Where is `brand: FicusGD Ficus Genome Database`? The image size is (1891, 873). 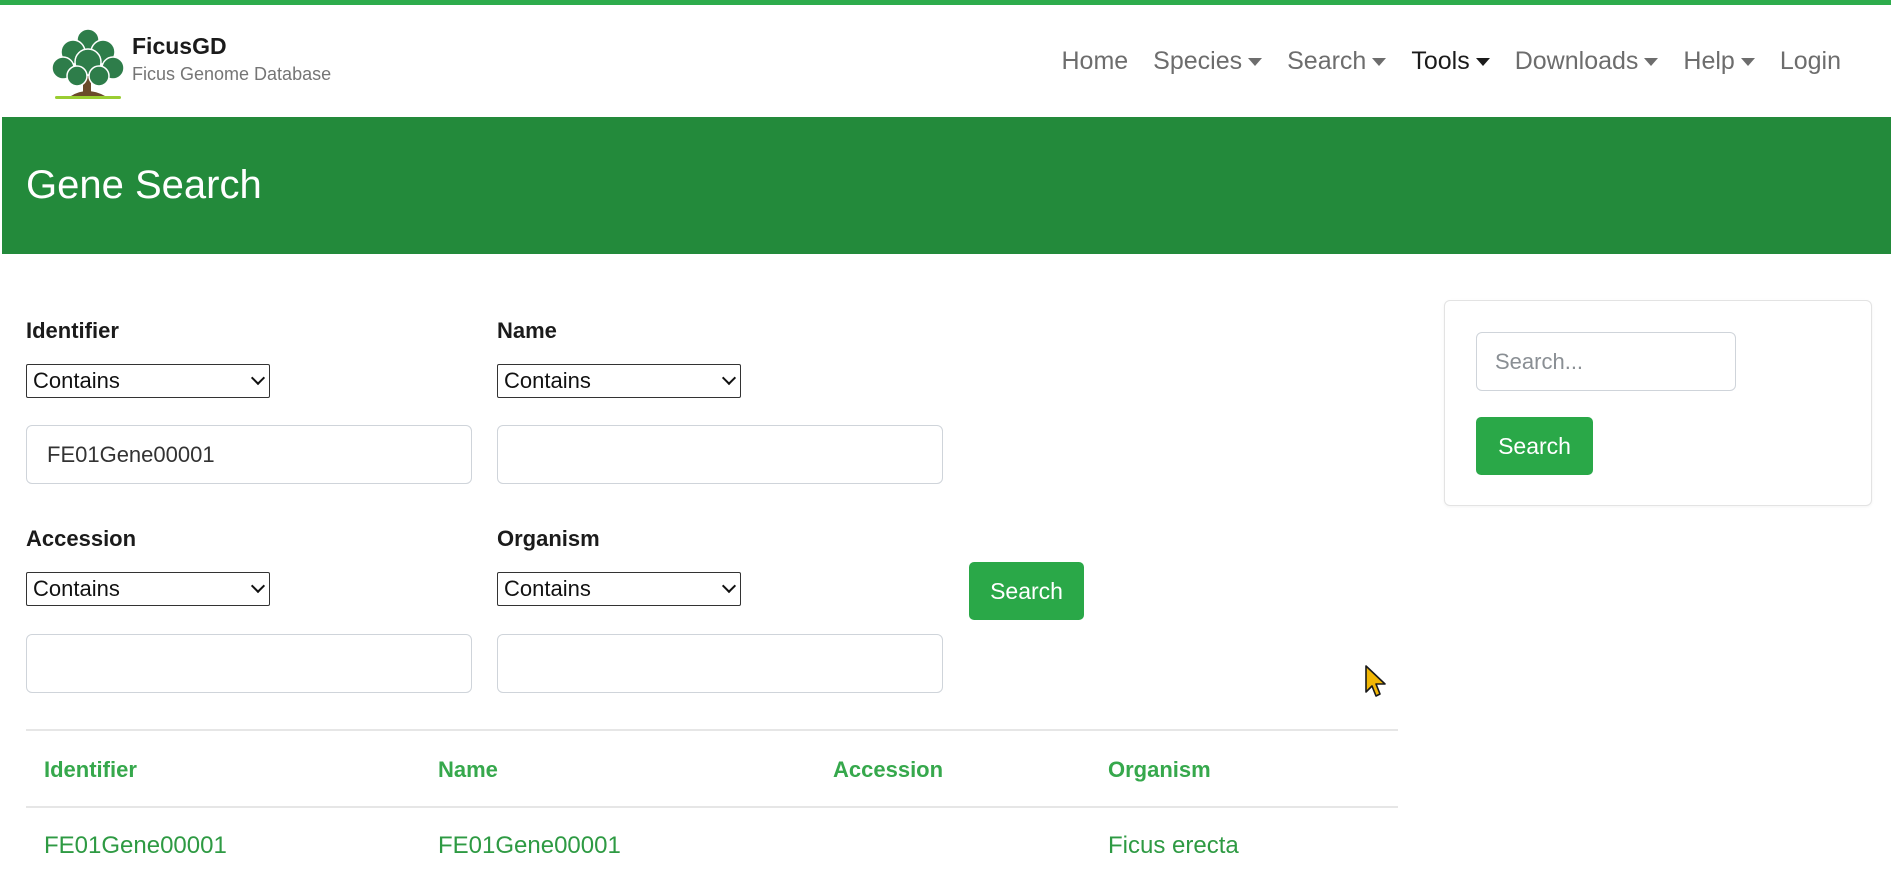 brand: FicusGD Ficus Genome Database is located at coordinates (190, 65).